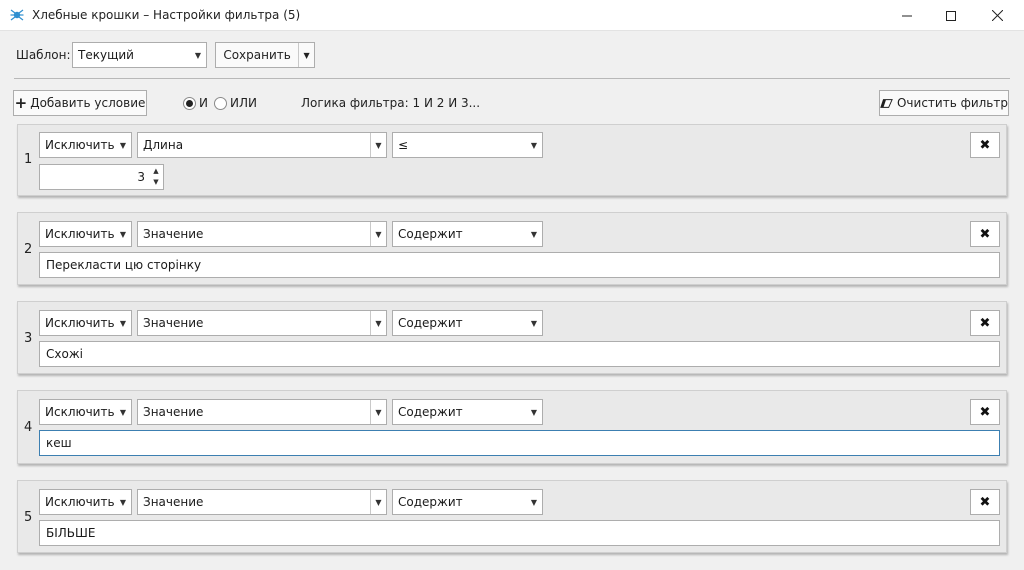 This screenshot has width=1024, height=570. Describe the element at coordinates (243, 103) in the screenshot. I see `or-radio-label: ИЛИ` at that location.